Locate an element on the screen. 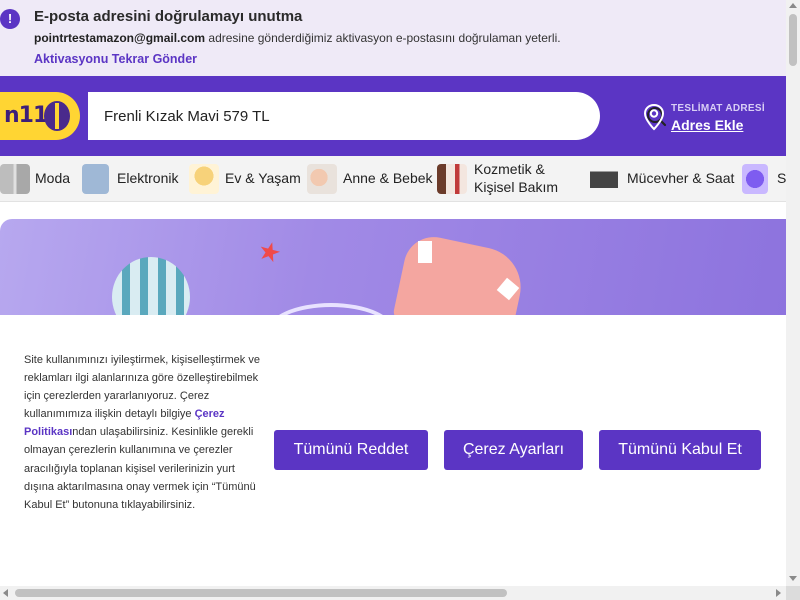 The image size is (800, 600). site-header: n11 TESLİMAT ADRESİ Adres Ekle is located at coordinates (393, 116).